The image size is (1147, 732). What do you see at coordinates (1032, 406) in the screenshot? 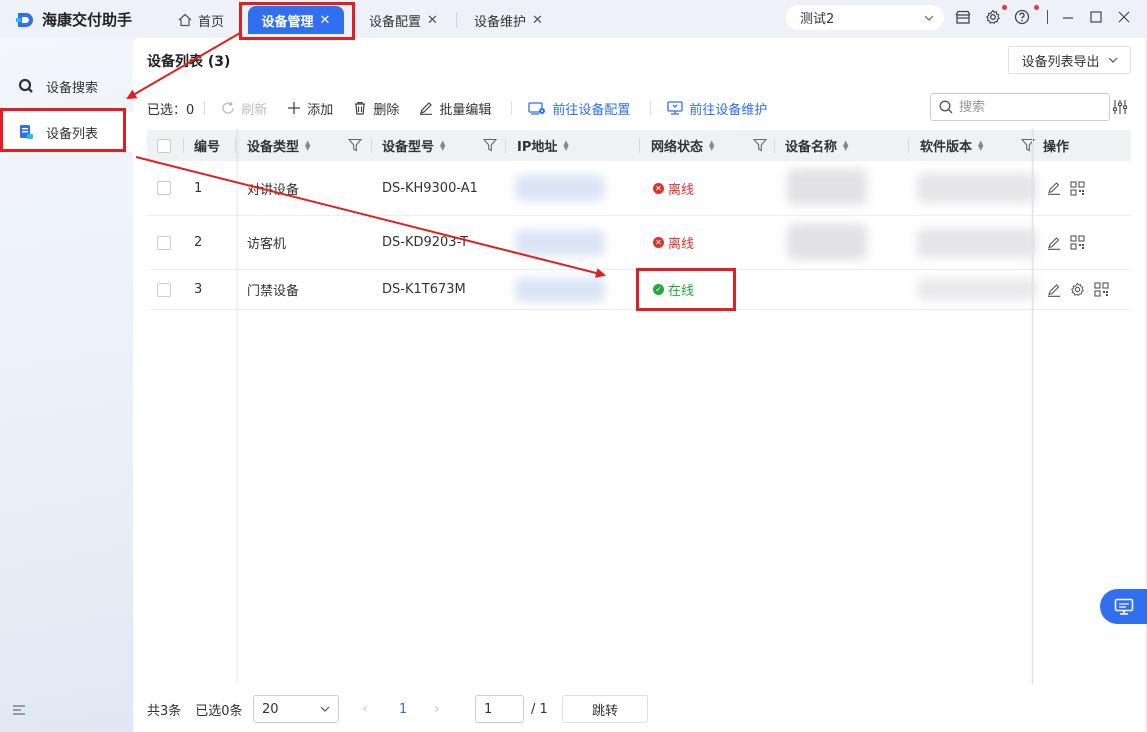
I see `frozen-column-shadow` at bounding box center [1032, 406].